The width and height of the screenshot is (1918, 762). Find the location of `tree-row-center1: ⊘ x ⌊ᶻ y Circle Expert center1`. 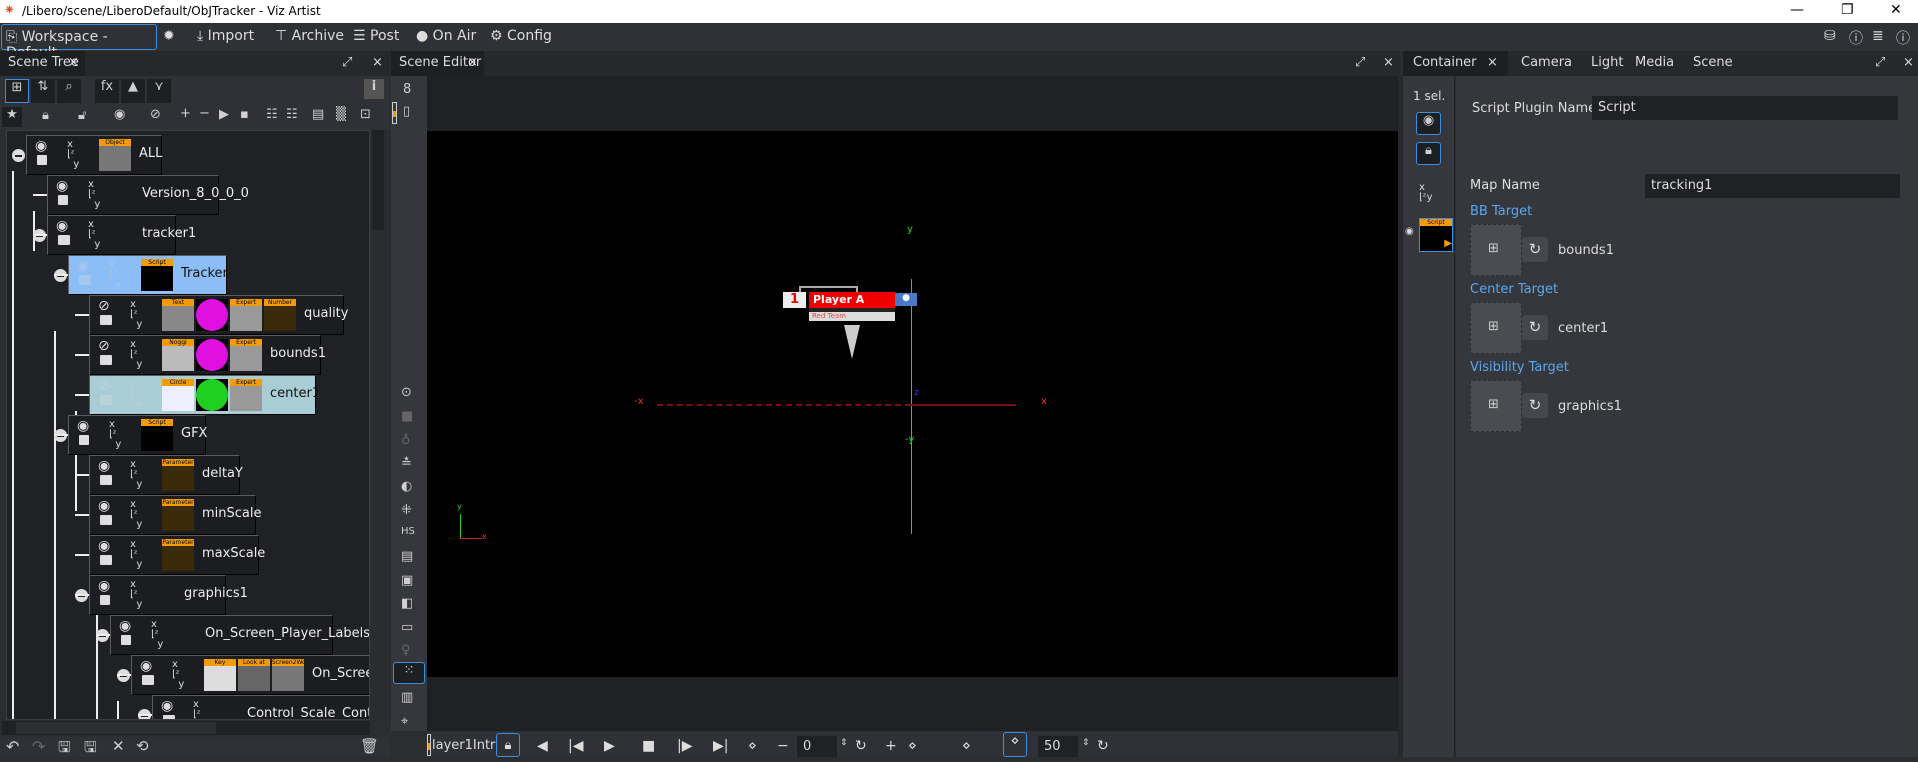

tree-row-center1: ⊘ x ⌊ᶻ y Circle Expert center1 is located at coordinates (204, 395).